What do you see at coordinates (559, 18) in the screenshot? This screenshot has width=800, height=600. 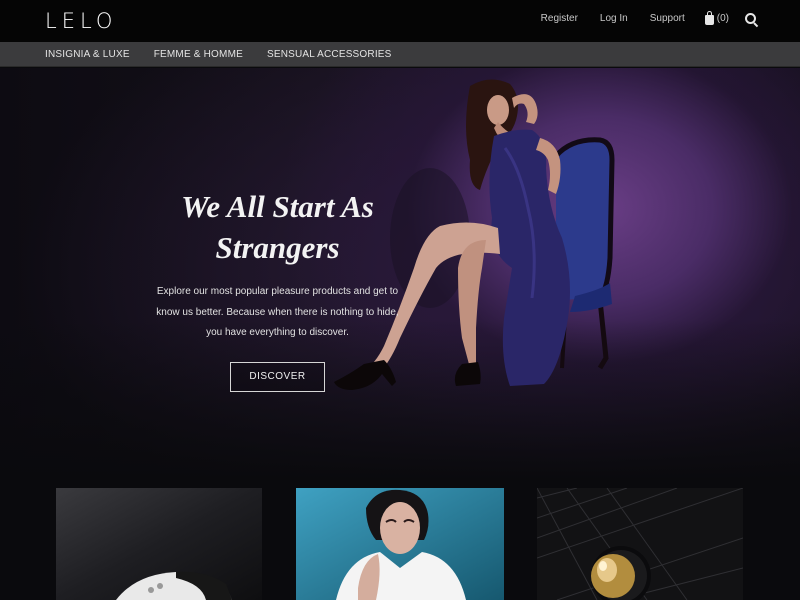 I see `register-link: Register` at bounding box center [559, 18].